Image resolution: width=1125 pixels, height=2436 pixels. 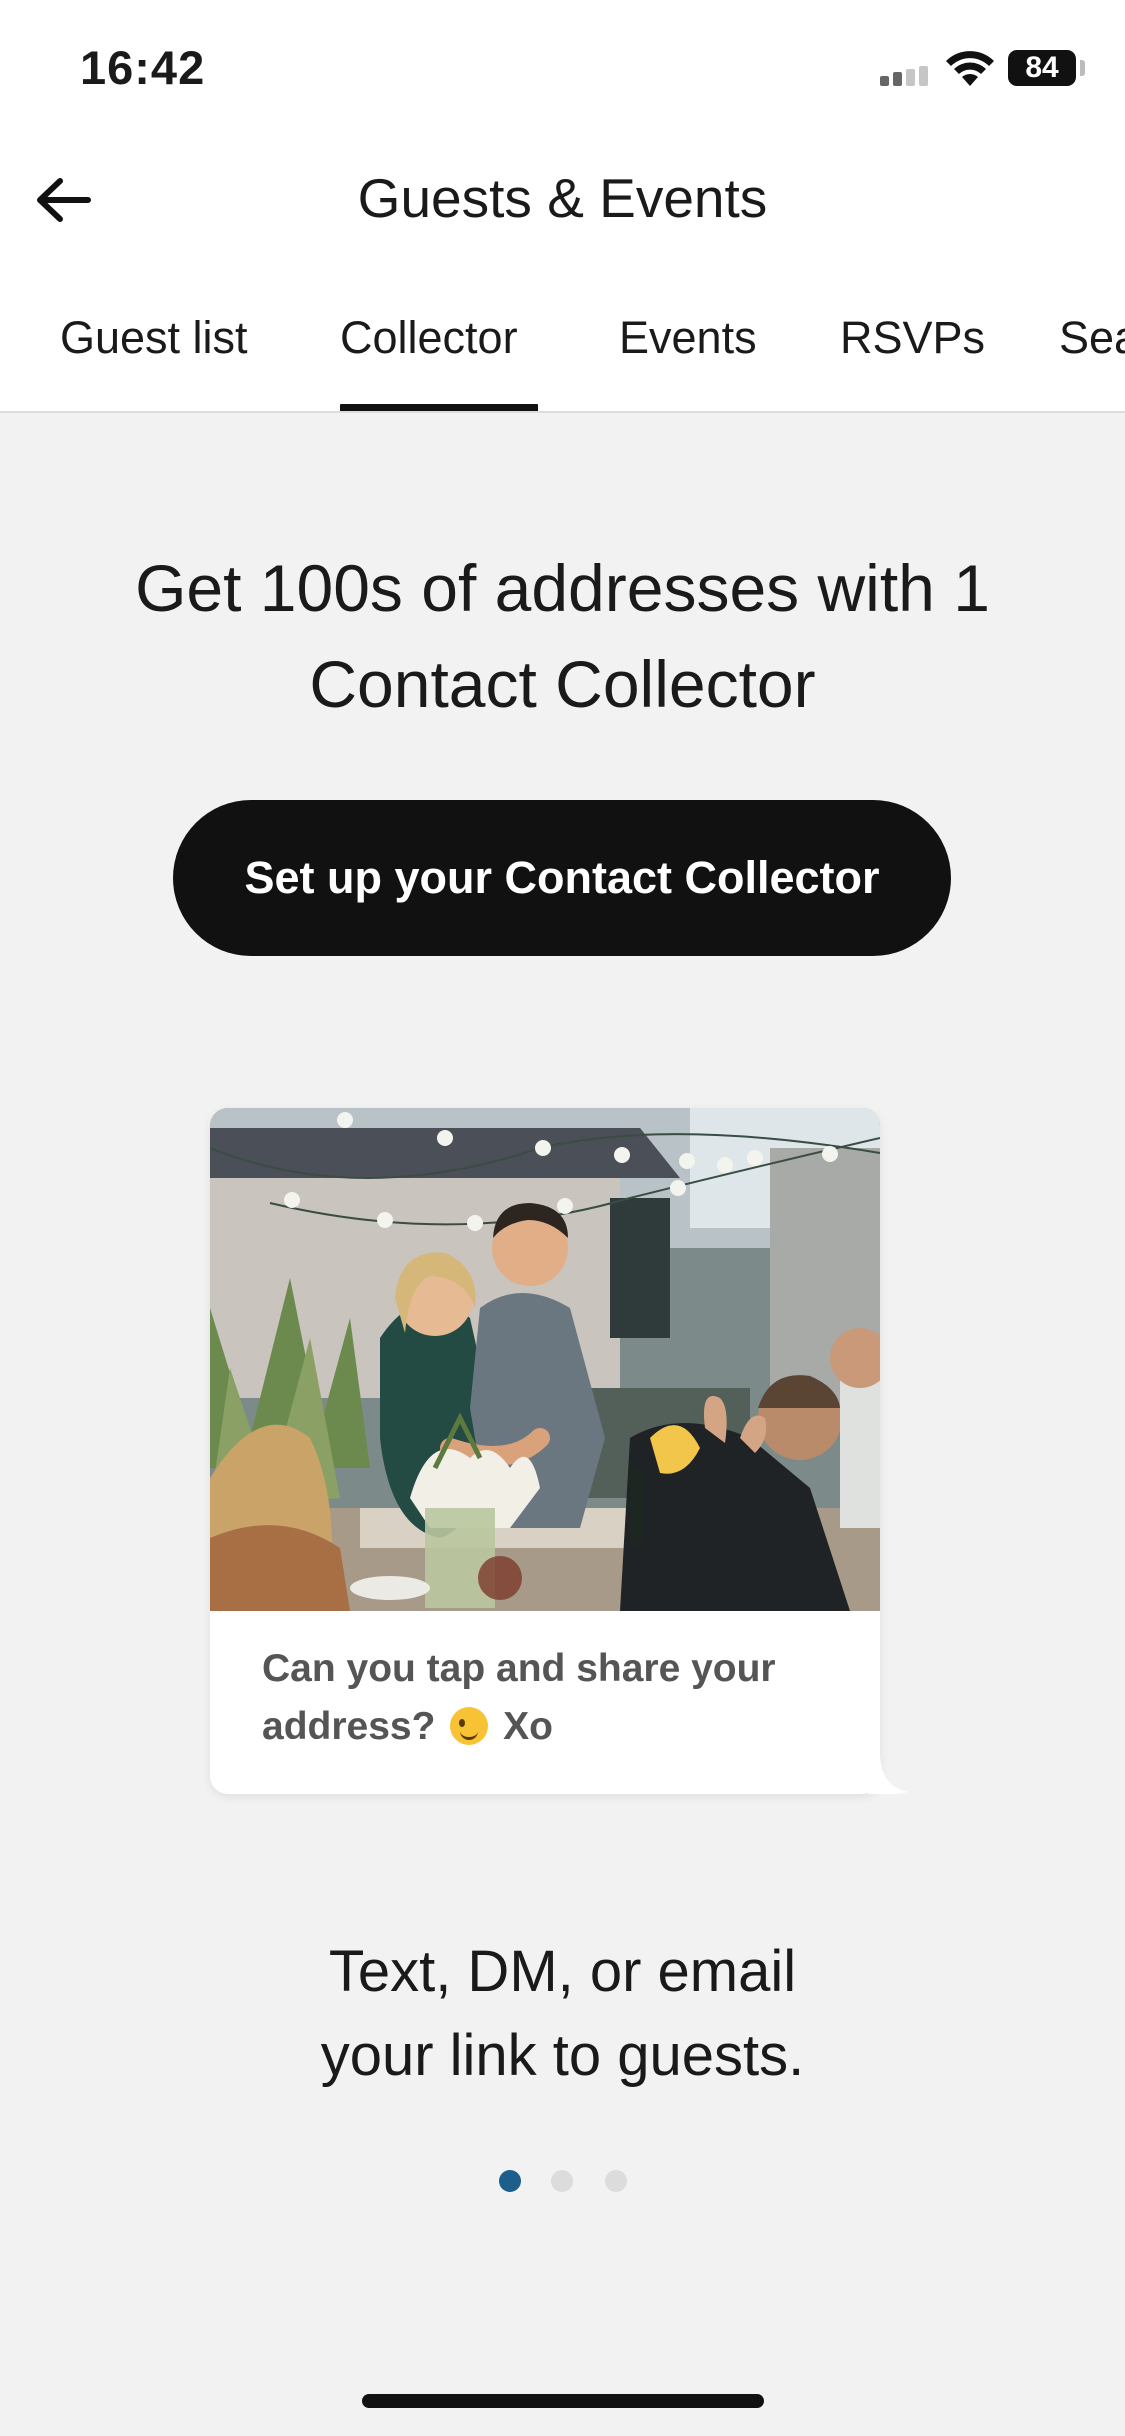 What do you see at coordinates (143, 67) in the screenshot?
I see `status-time: 16:42` at bounding box center [143, 67].